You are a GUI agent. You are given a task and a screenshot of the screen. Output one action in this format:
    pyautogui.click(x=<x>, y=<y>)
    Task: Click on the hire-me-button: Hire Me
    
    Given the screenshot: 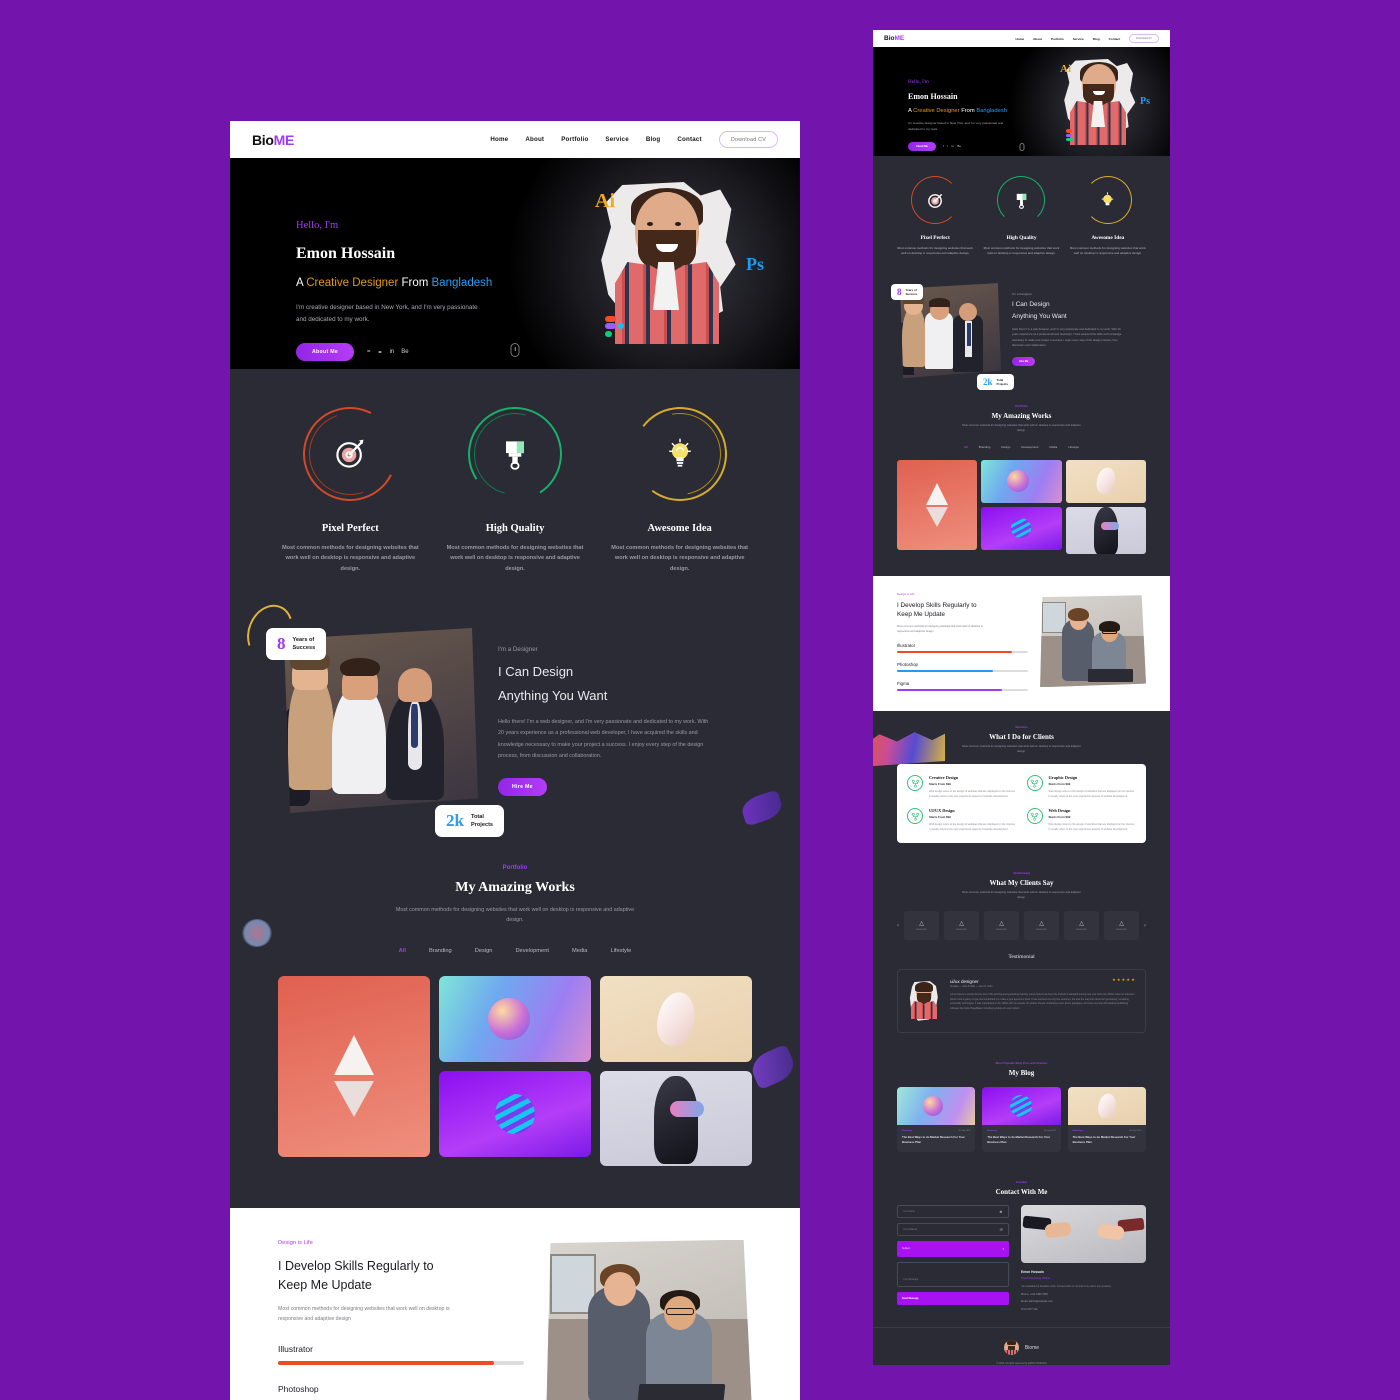 What is the action you would take?
    pyautogui.click(x=522, y=787)
    